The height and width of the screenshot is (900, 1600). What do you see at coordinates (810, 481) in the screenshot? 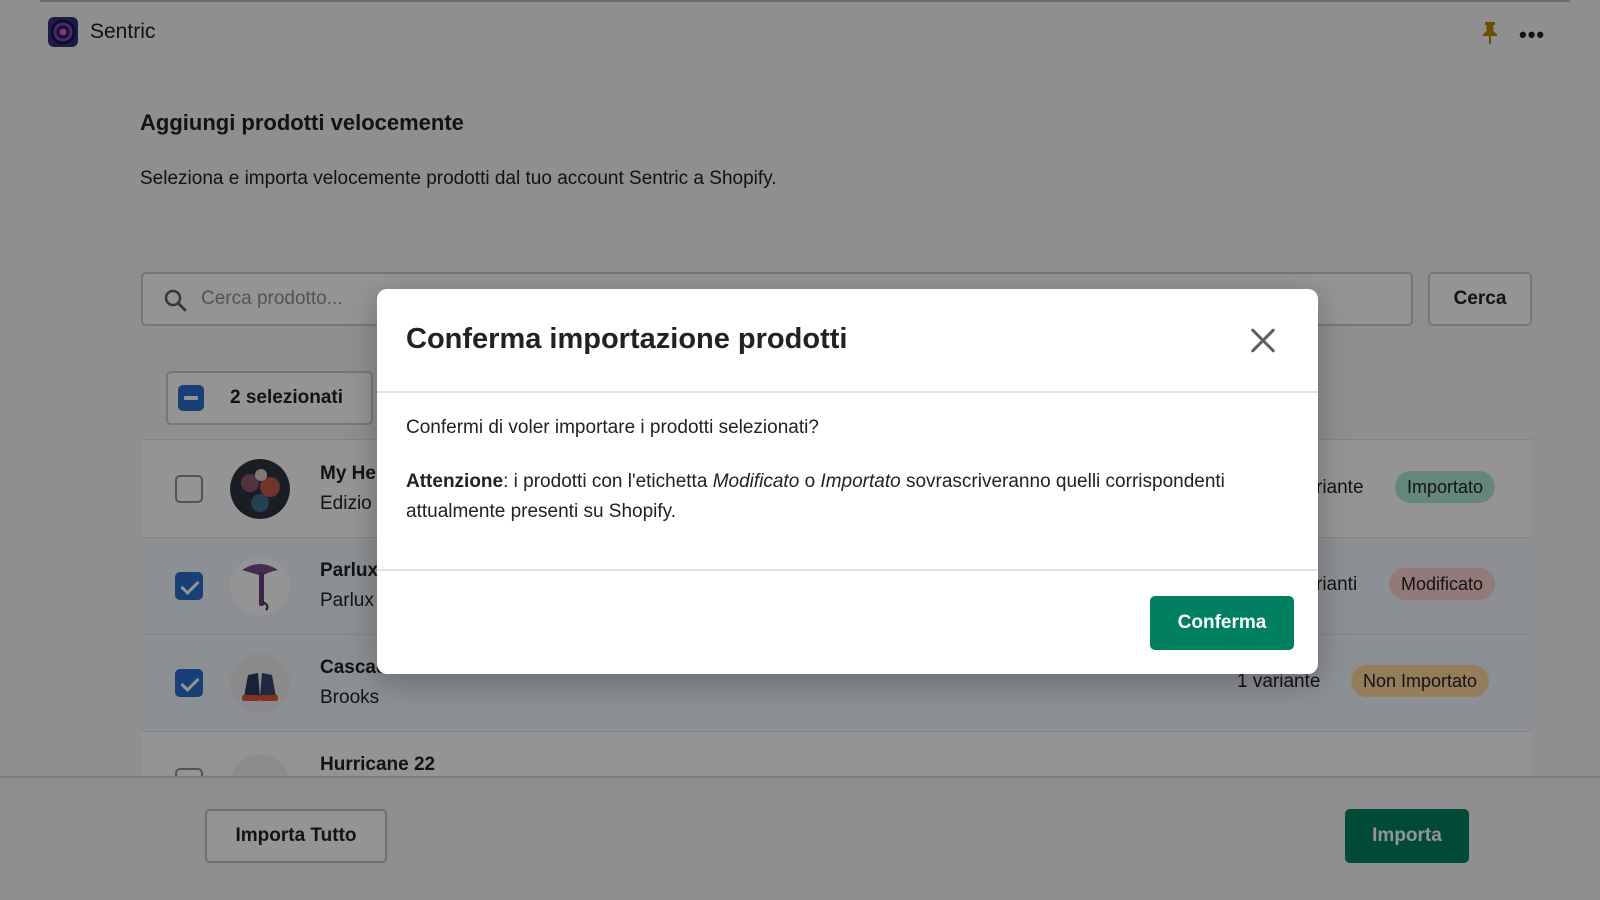
I see `warning-text: o` at bounding box center [810, 481].